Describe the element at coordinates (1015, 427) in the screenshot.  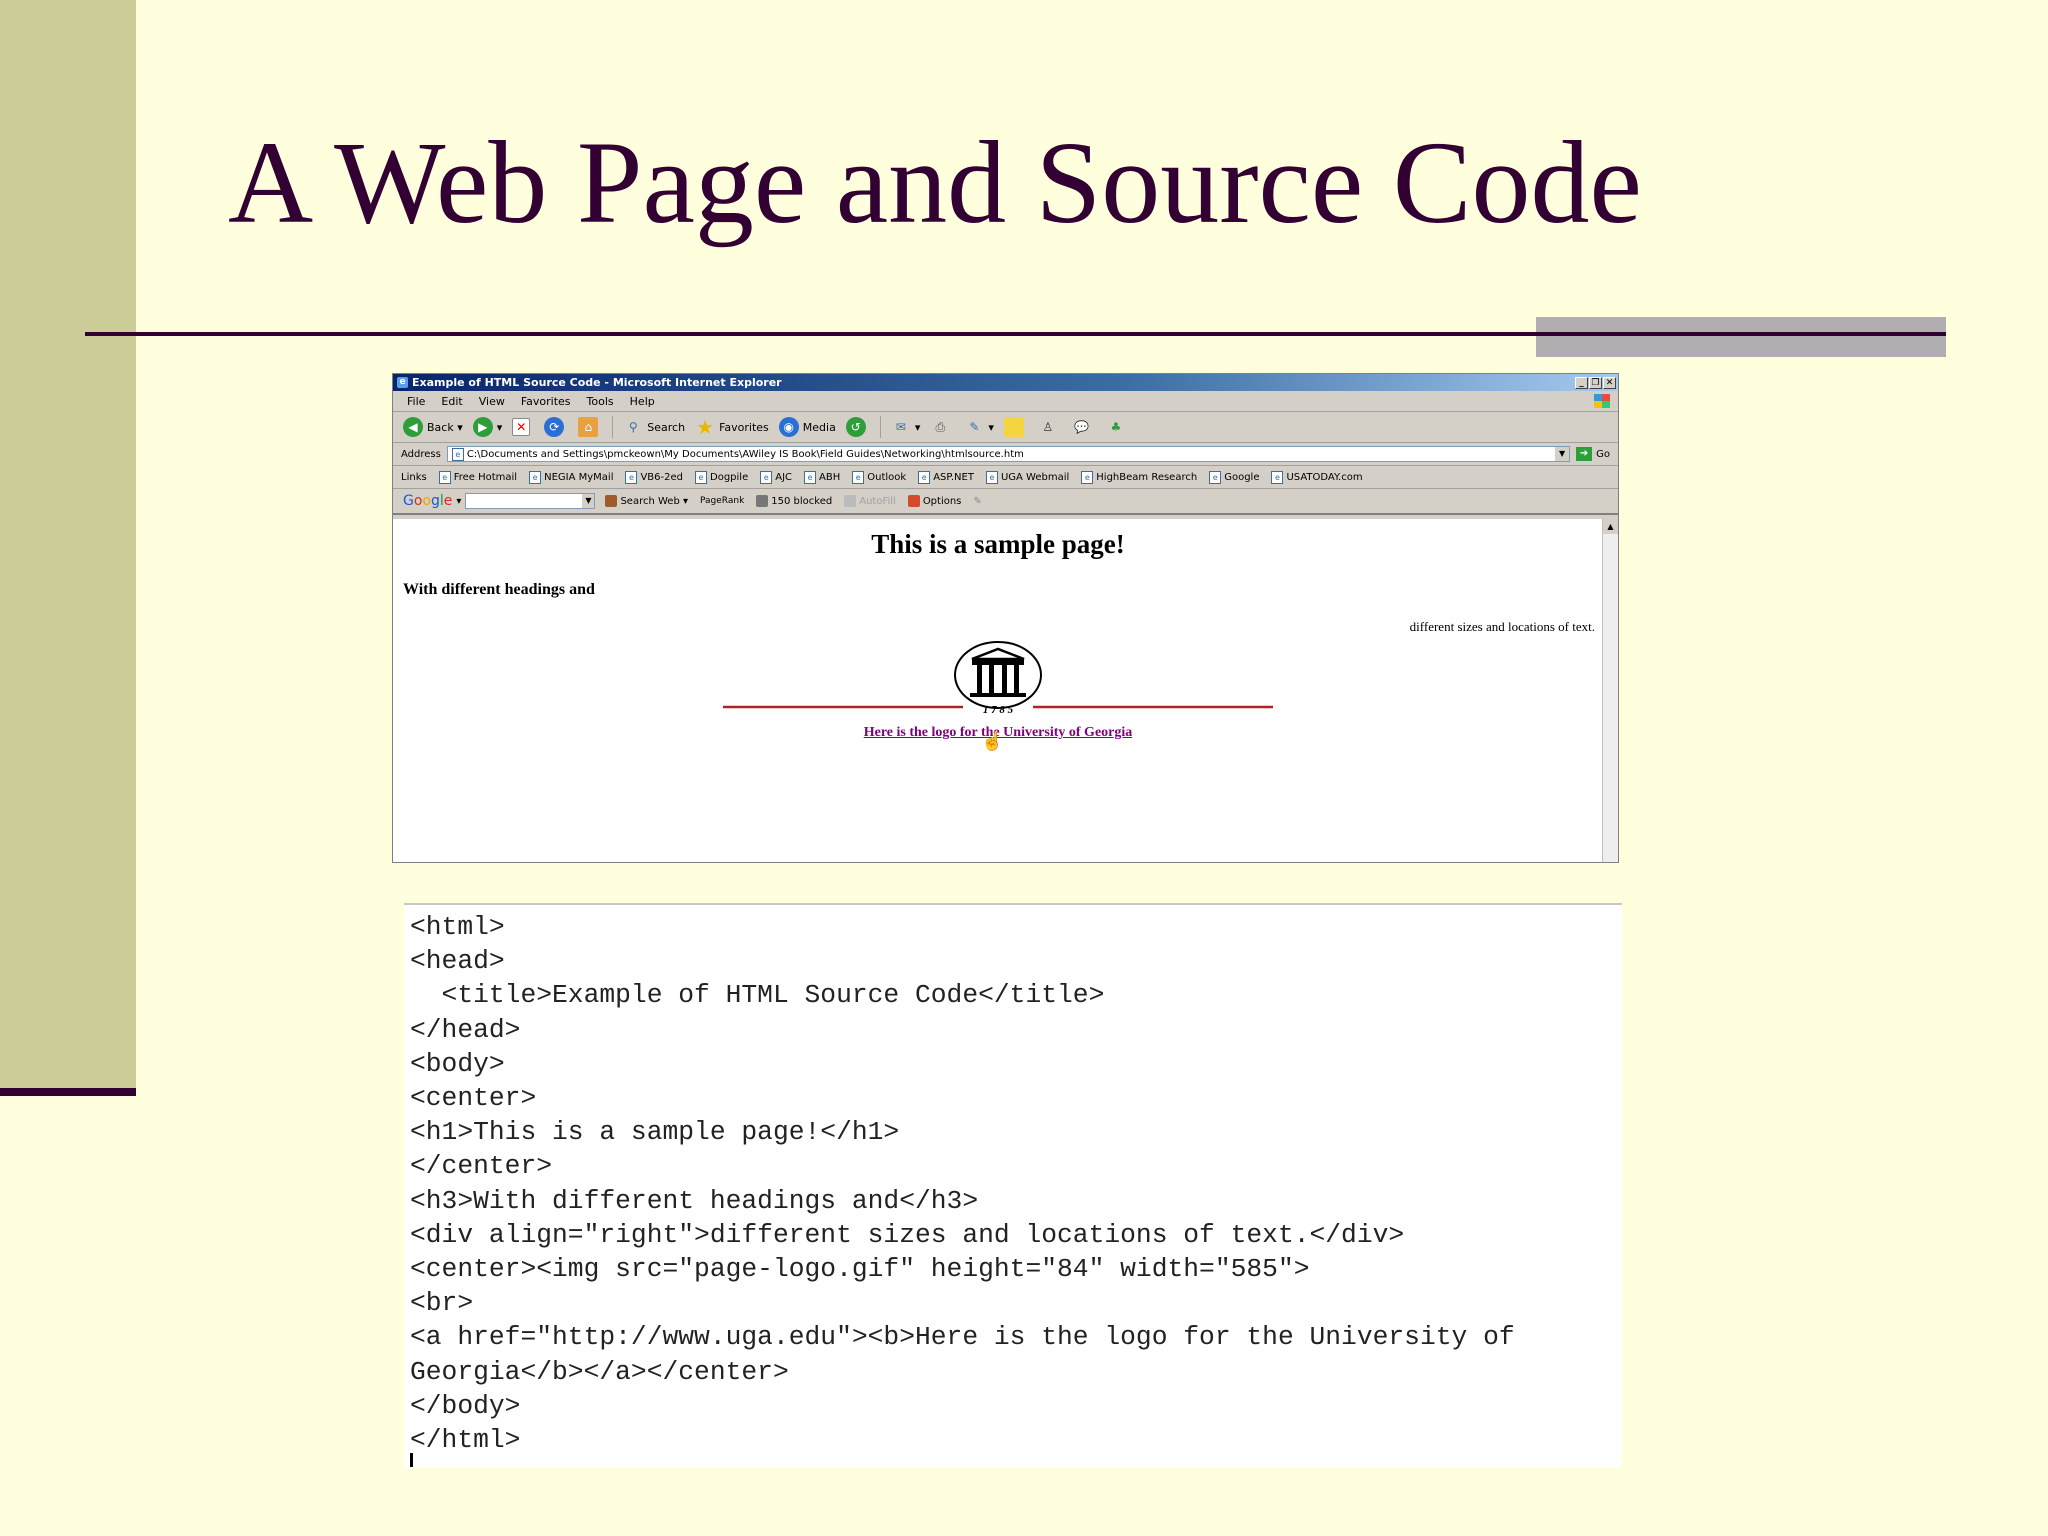
I see `discuss-button` at that location.